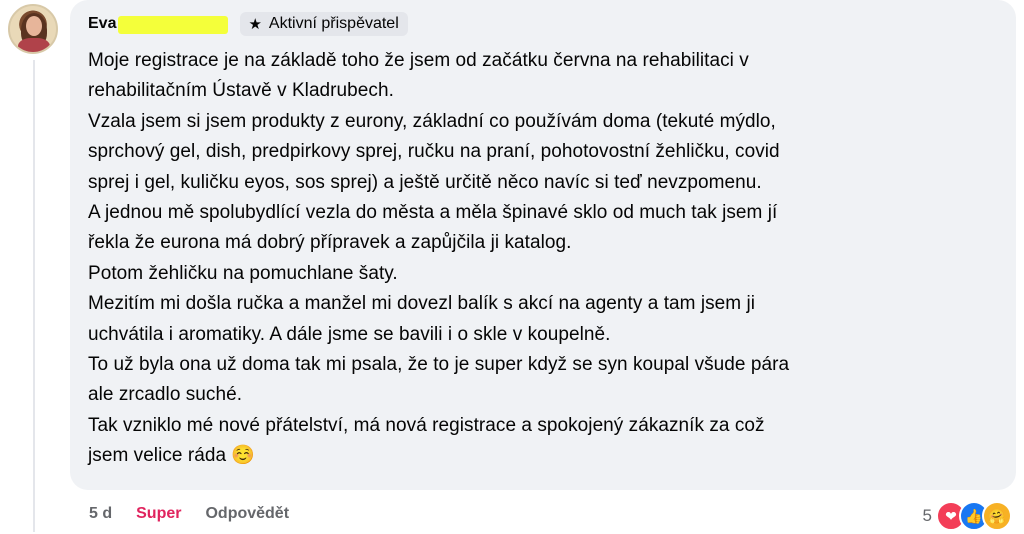 The width and height of the screenshot is (1024, 534). Describe the element at coordinates (102, 24) in the screenshot. I see `author-name: Eva` at that location.